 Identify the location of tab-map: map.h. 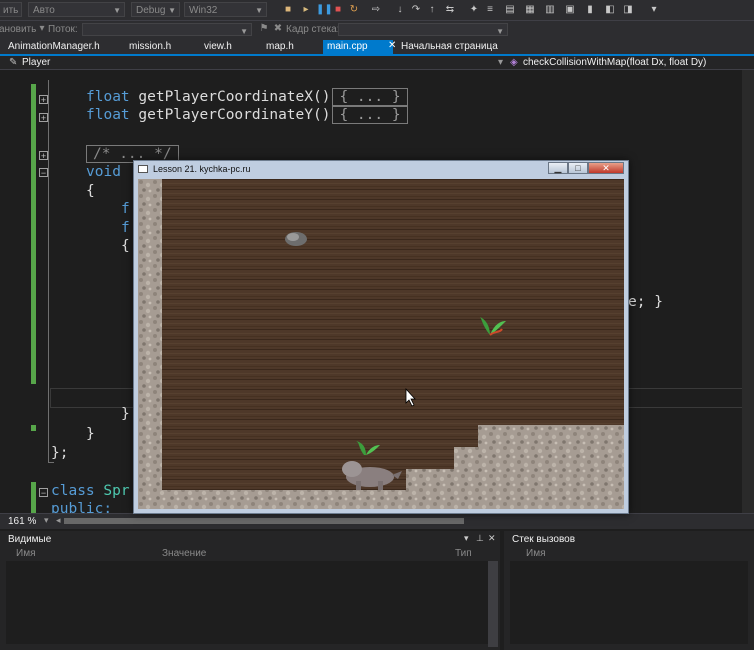
(280, 47).